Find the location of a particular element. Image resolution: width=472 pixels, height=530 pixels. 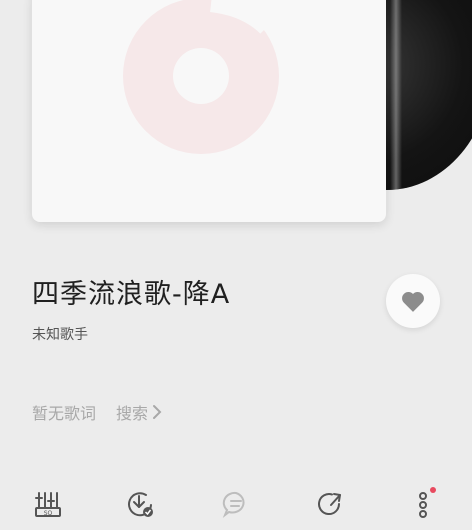

share-icon is located at coordinates (329, 504).